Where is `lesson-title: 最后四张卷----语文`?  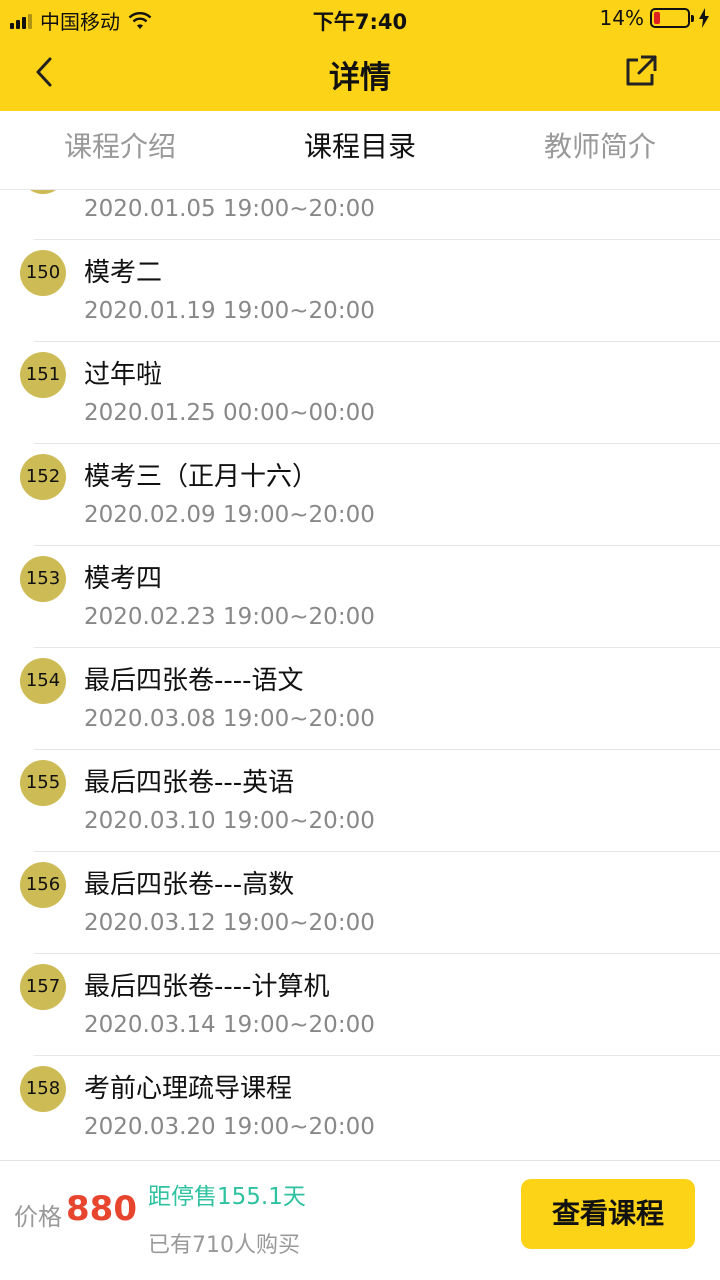
lesson-title: 最后四张卷----语文 is located at coordinates (194, 681).